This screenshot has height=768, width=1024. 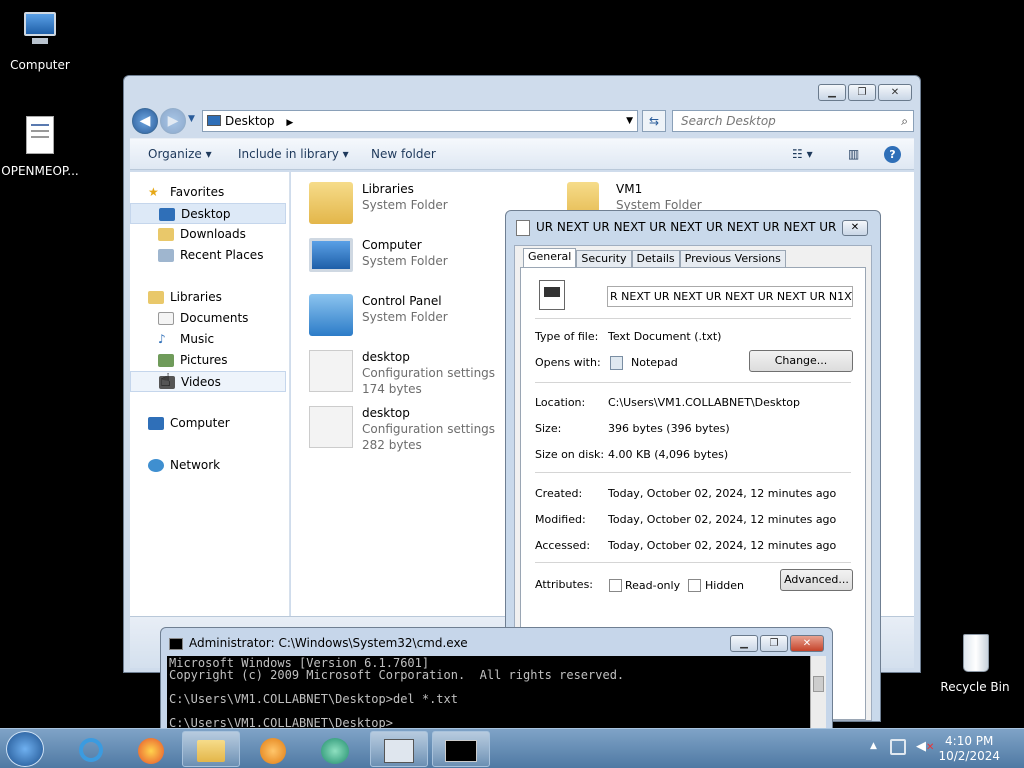 What do you see at coordinates (145, 121) in the screenshot?
I see `back-button: ◀` at bounding box center [145, 121].